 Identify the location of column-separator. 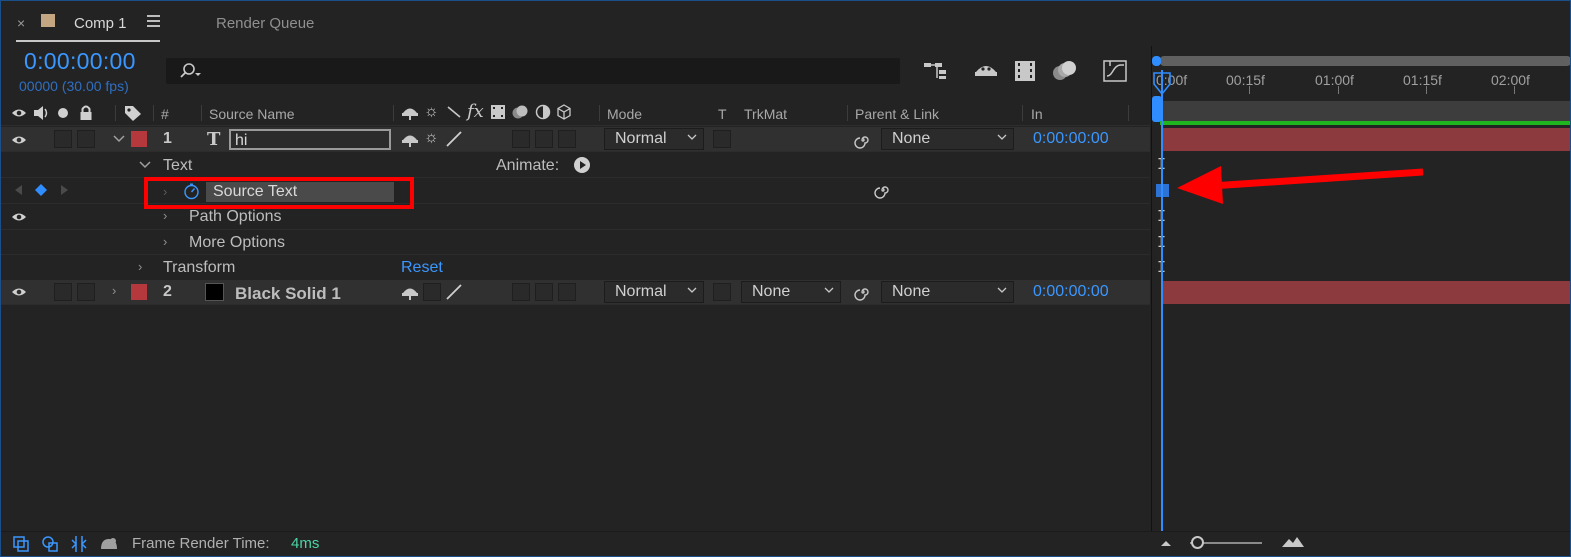
(599, 113).